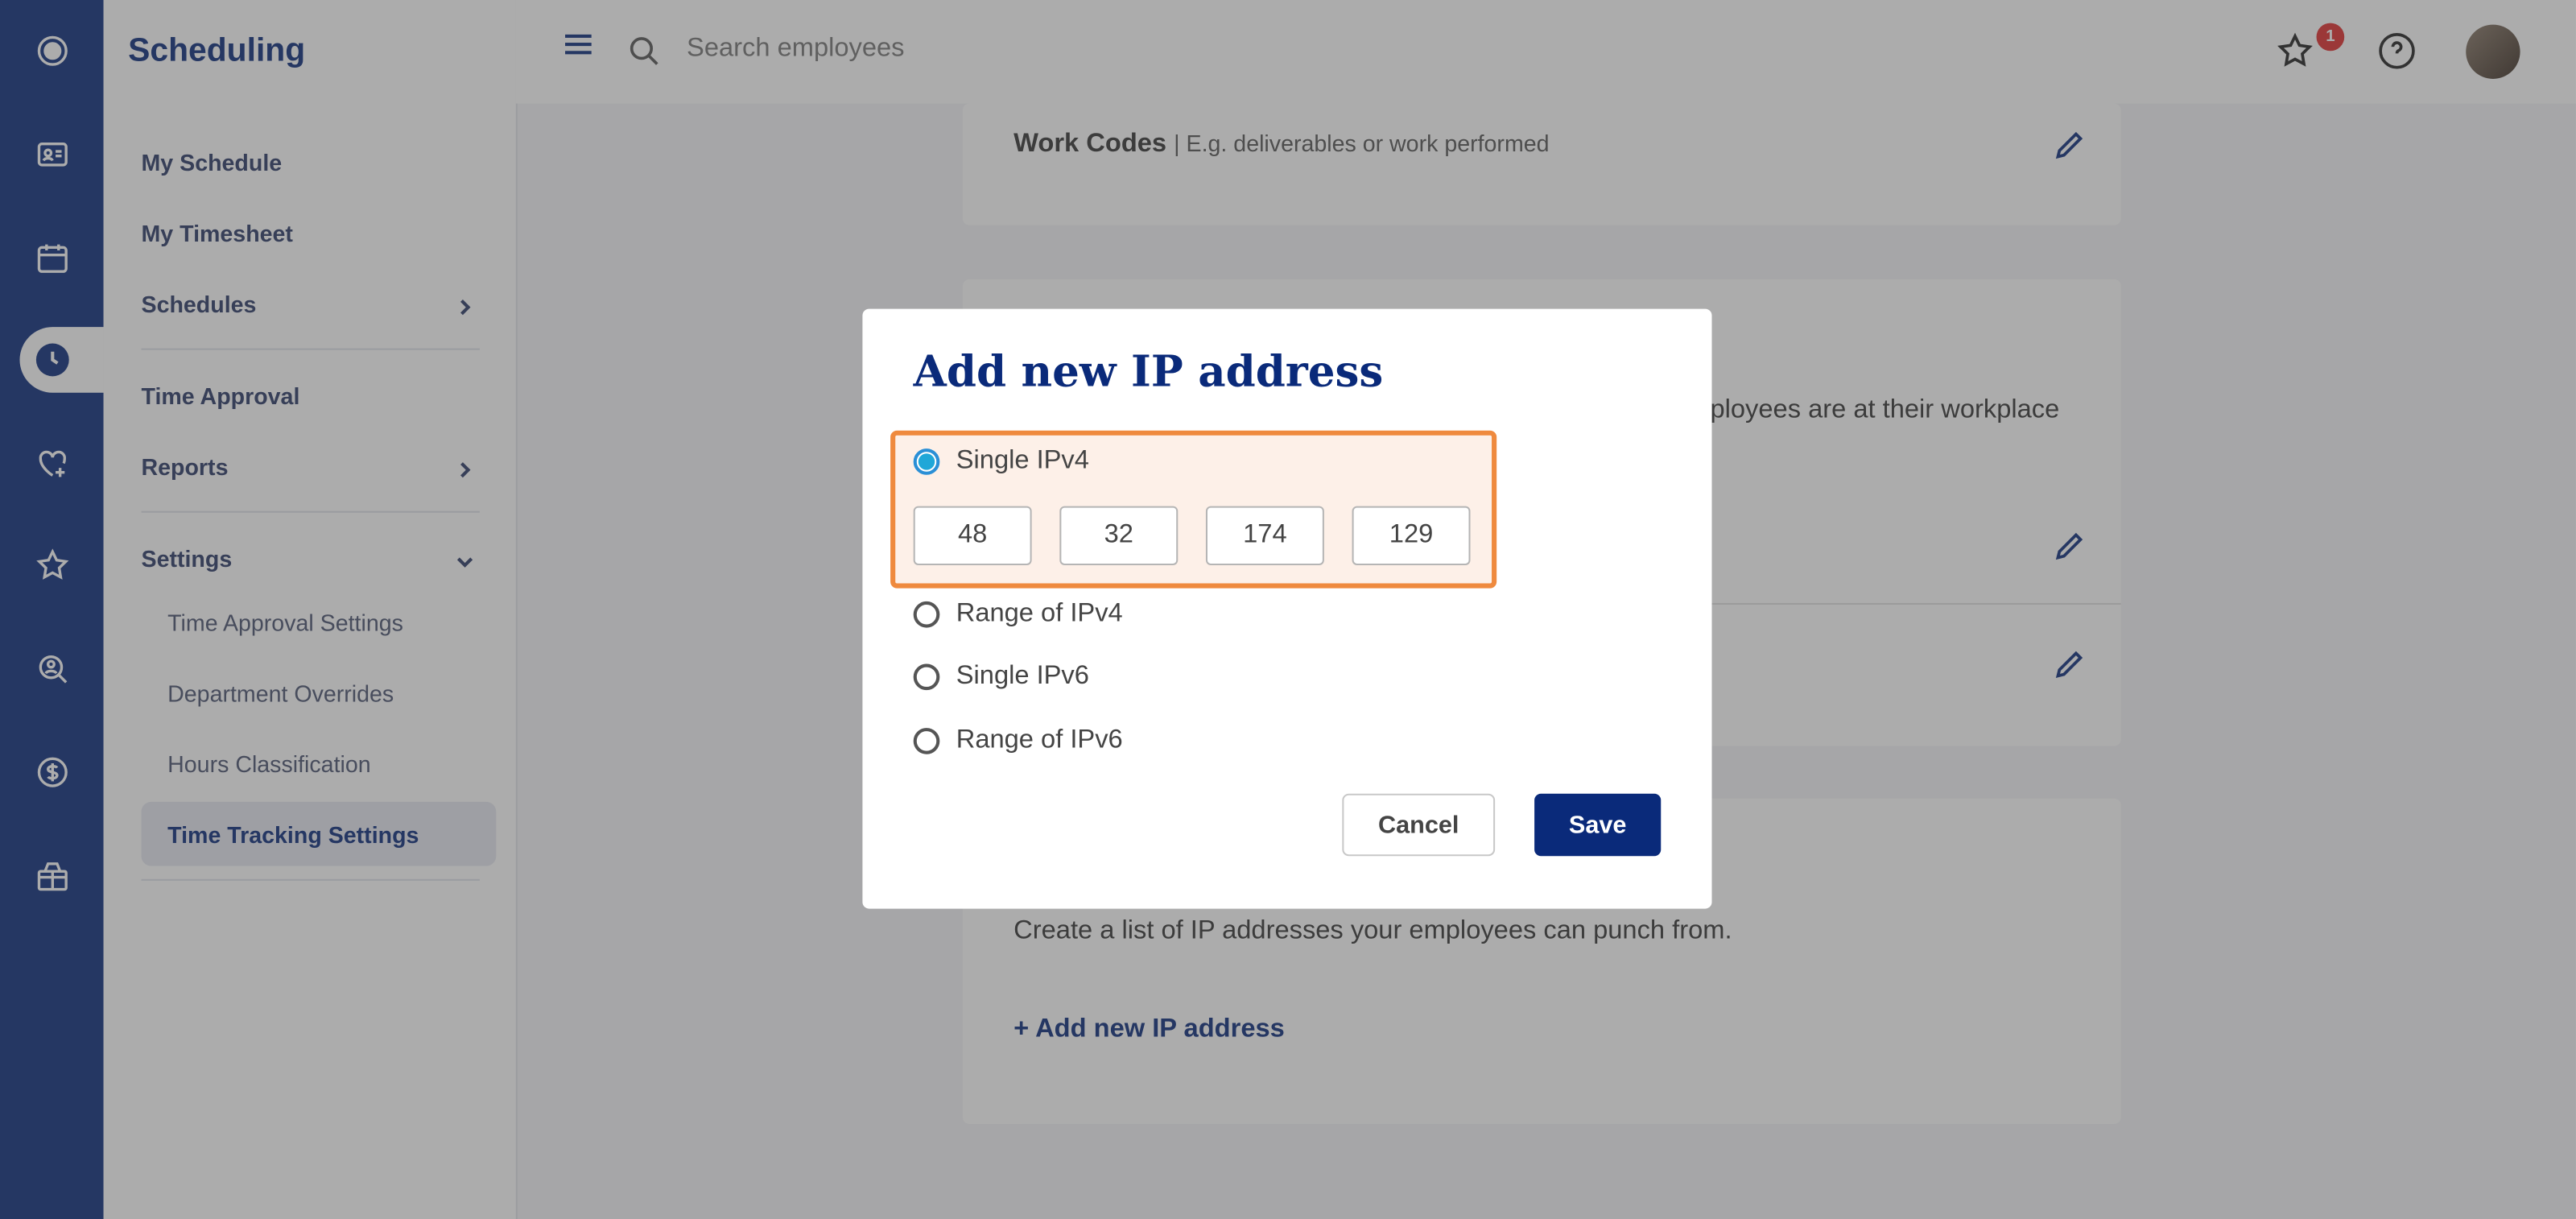 This screenshot has height=1219, width=2576. I want to click on radio-label: Single IPv6, so click(1022, 676).